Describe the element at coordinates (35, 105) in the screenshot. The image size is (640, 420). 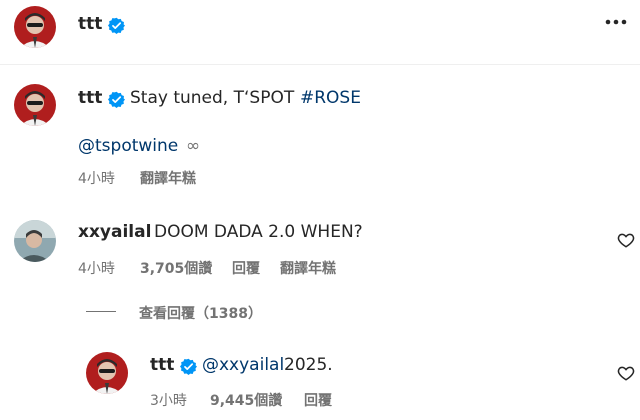
I see `post-author-avatar` at that location.